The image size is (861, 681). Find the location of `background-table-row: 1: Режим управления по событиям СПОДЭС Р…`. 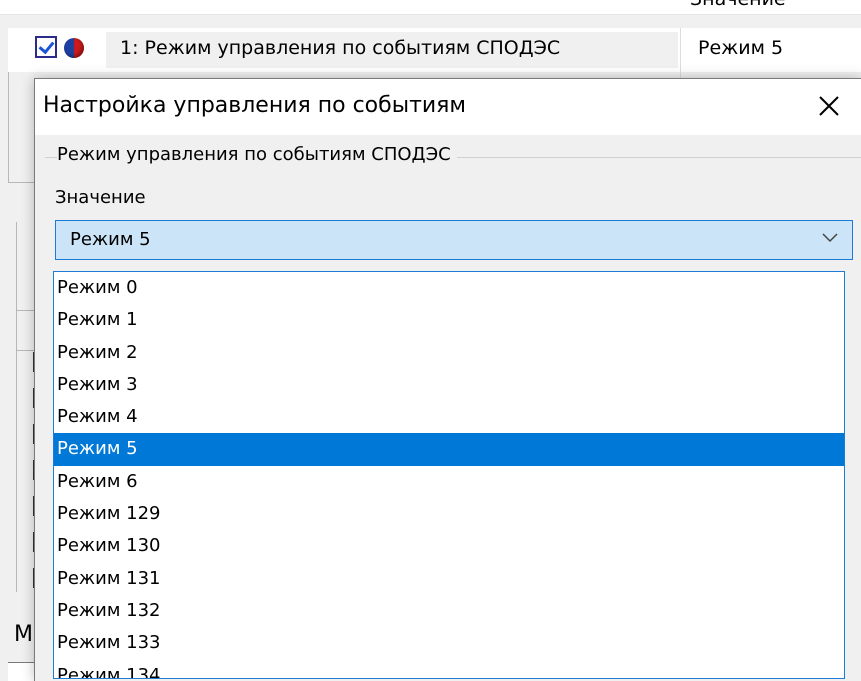

background-table-row: 1: Режим управления по событиям СПОДЭС Р… is located at coordinates (434, 50).